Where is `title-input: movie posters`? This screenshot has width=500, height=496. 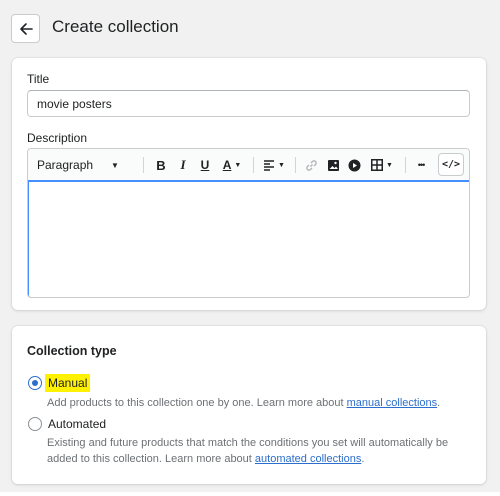 title-input: movie posters is located at coordinates (248, 103).